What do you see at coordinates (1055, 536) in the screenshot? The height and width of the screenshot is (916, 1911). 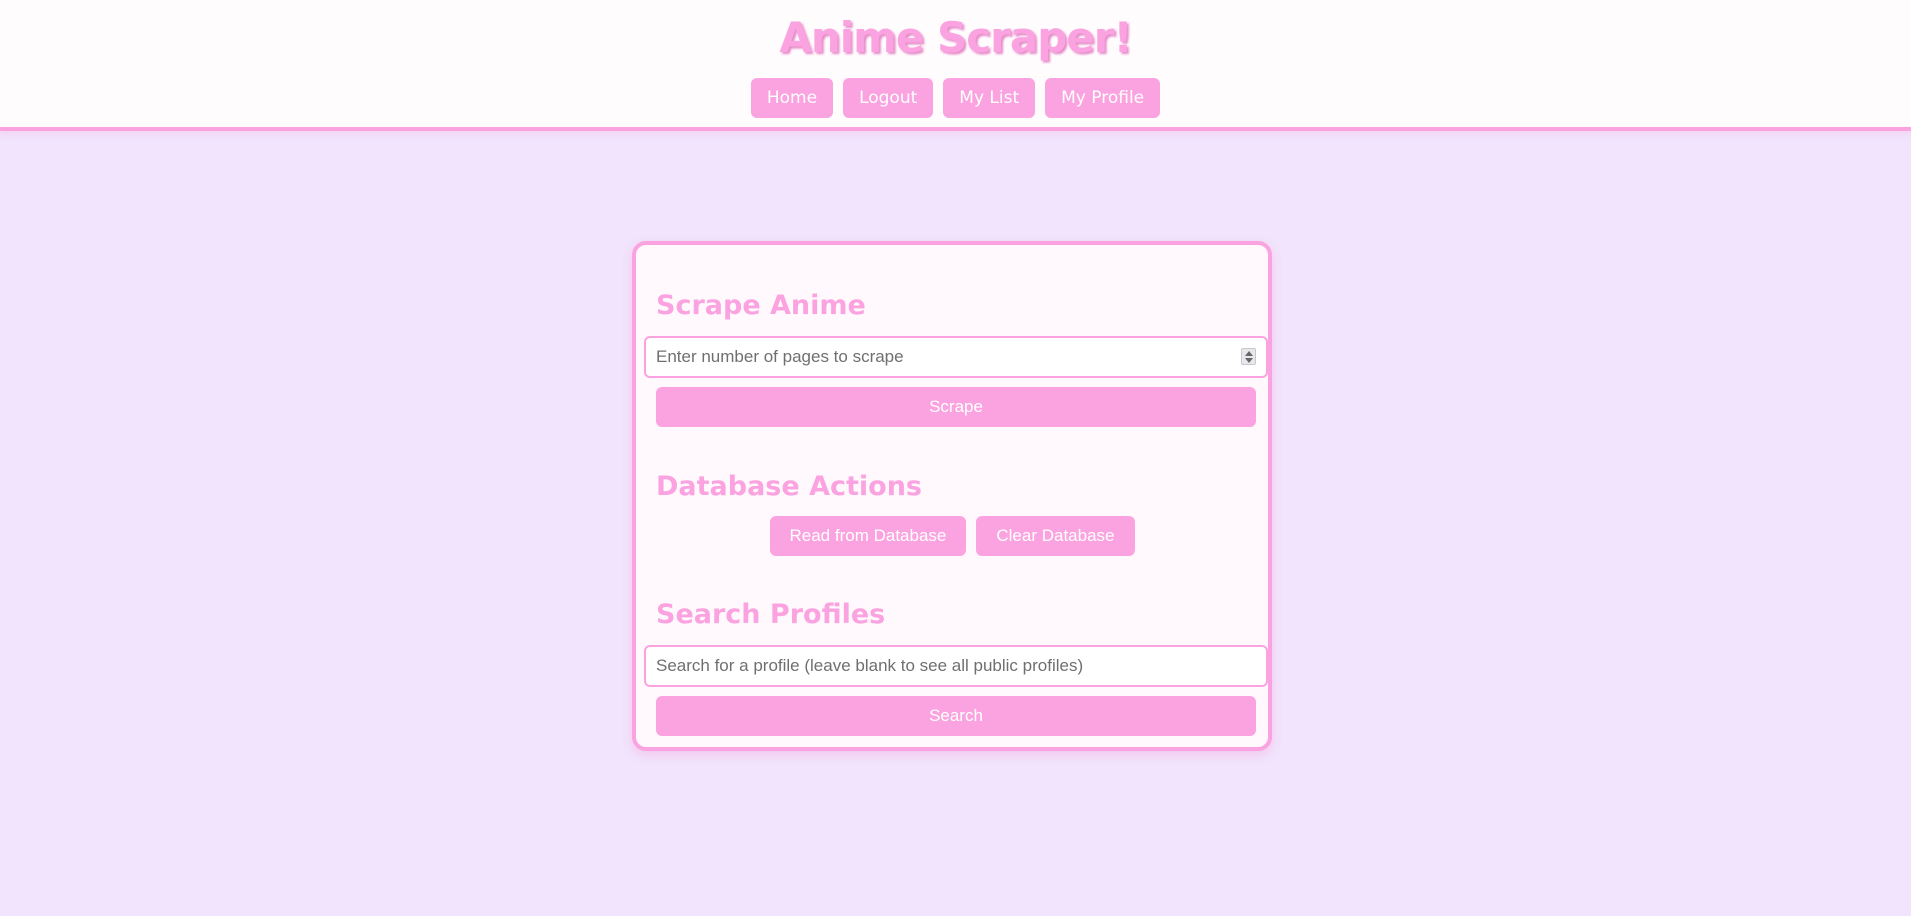 I see `clear-database-button: Clear Database` at bounding box center [1055, 536].